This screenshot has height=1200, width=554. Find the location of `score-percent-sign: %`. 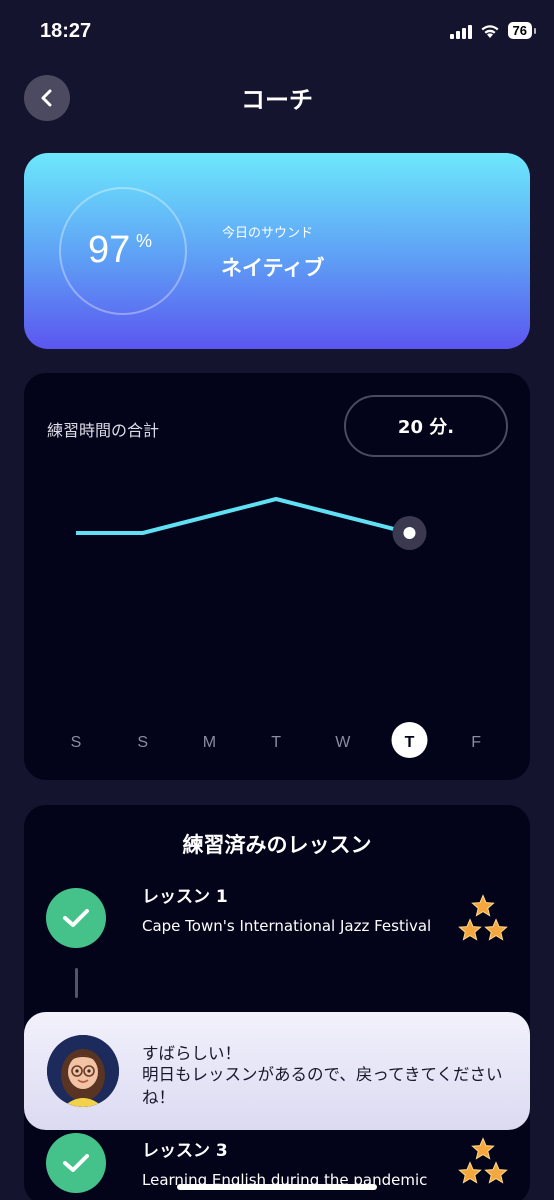

score-percent-sign: % is located at coordinates (144, 241).